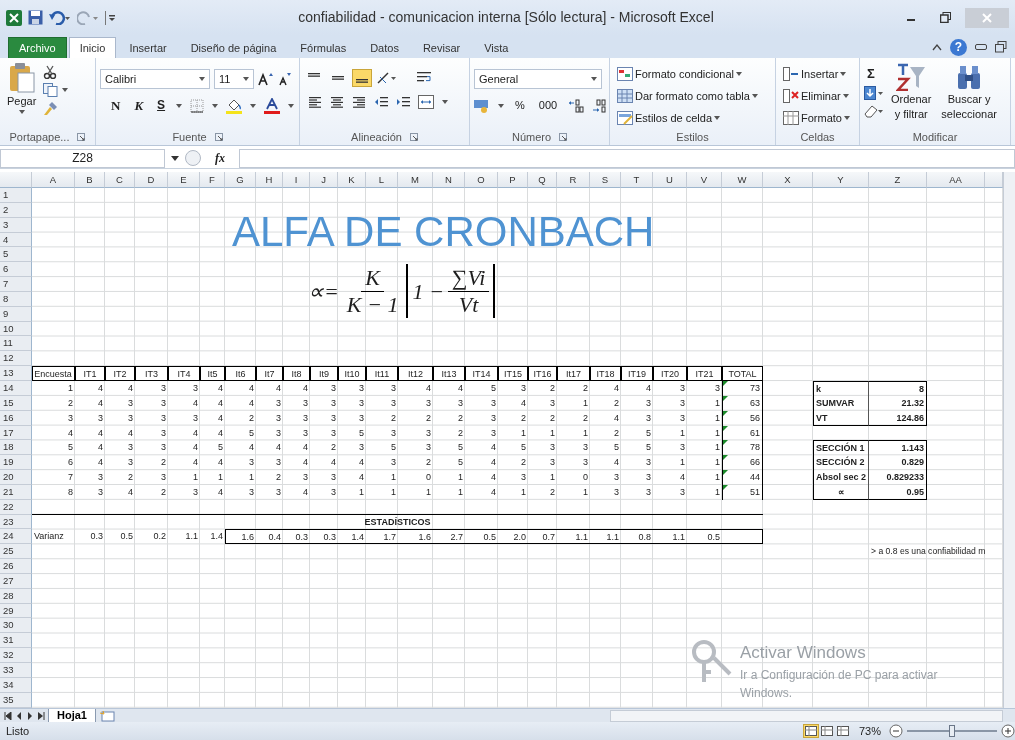 This screenshot has height=740, width=1015. I want to click on page-break-button, so click(842, 731).